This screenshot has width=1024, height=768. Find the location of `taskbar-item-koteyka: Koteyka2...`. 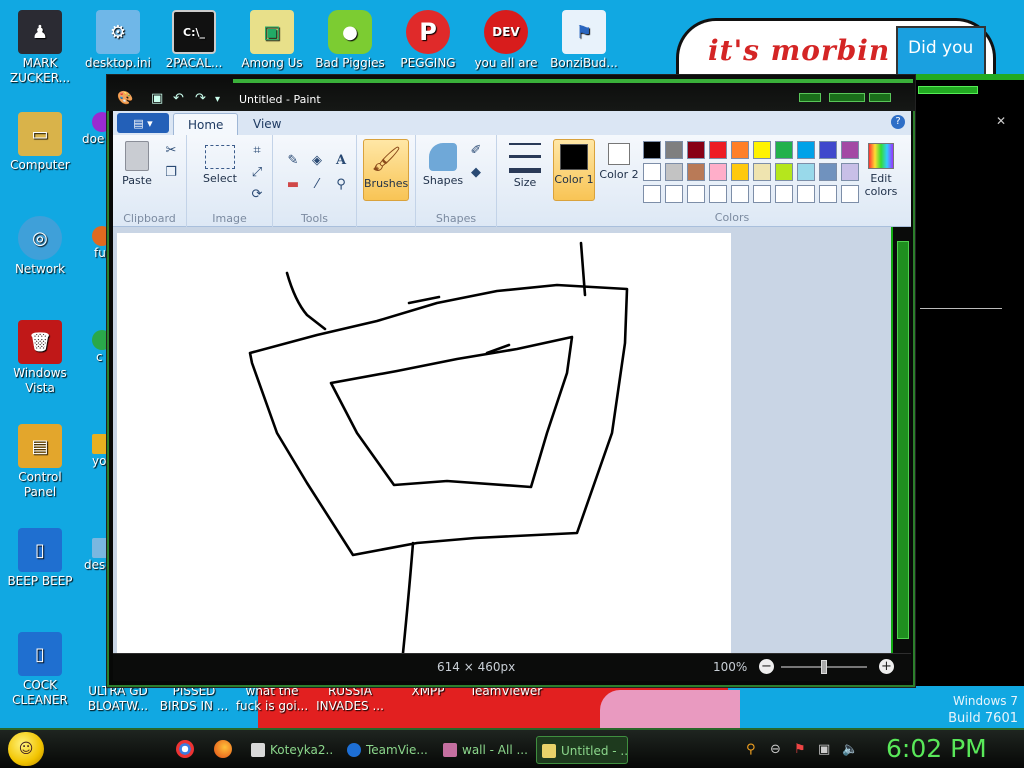

taskbar-item-koteyka: Koteyka2... is located at coordinates (290, 750).